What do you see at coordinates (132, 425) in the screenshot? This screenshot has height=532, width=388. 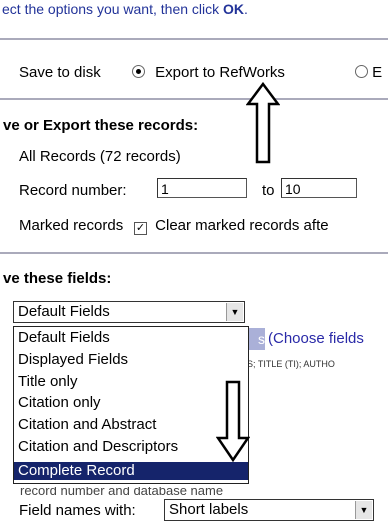 I see `option-citation-abstract: Citation and Abstract` at bounding box center [132, 425].